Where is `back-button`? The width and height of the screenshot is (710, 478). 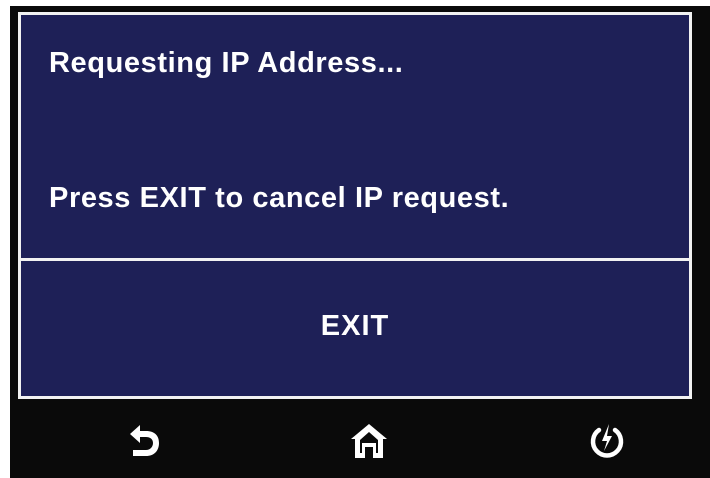 back-button is located at coordinates (144, 441).